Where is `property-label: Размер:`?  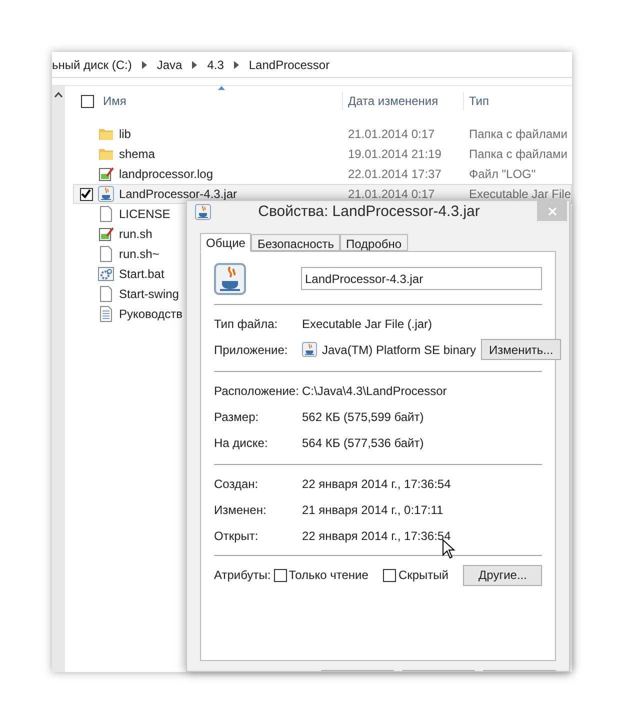 property-label: Размер: is located at coordinates (237, 417).